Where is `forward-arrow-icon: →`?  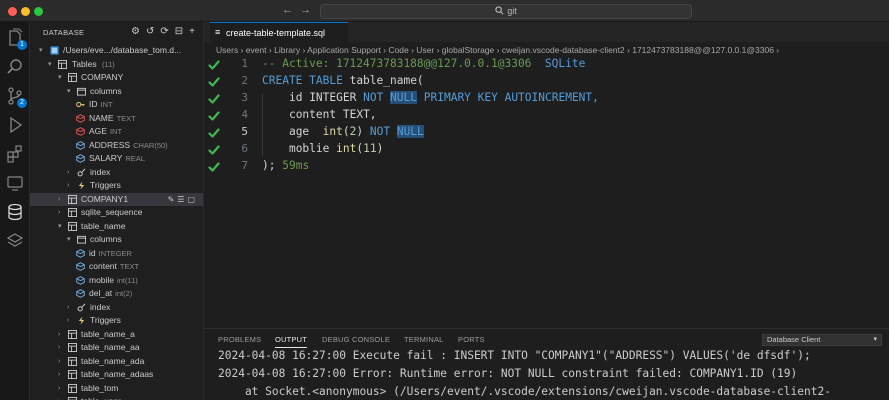 forward-arrow-icon: → is located at coordinates (305, 10).